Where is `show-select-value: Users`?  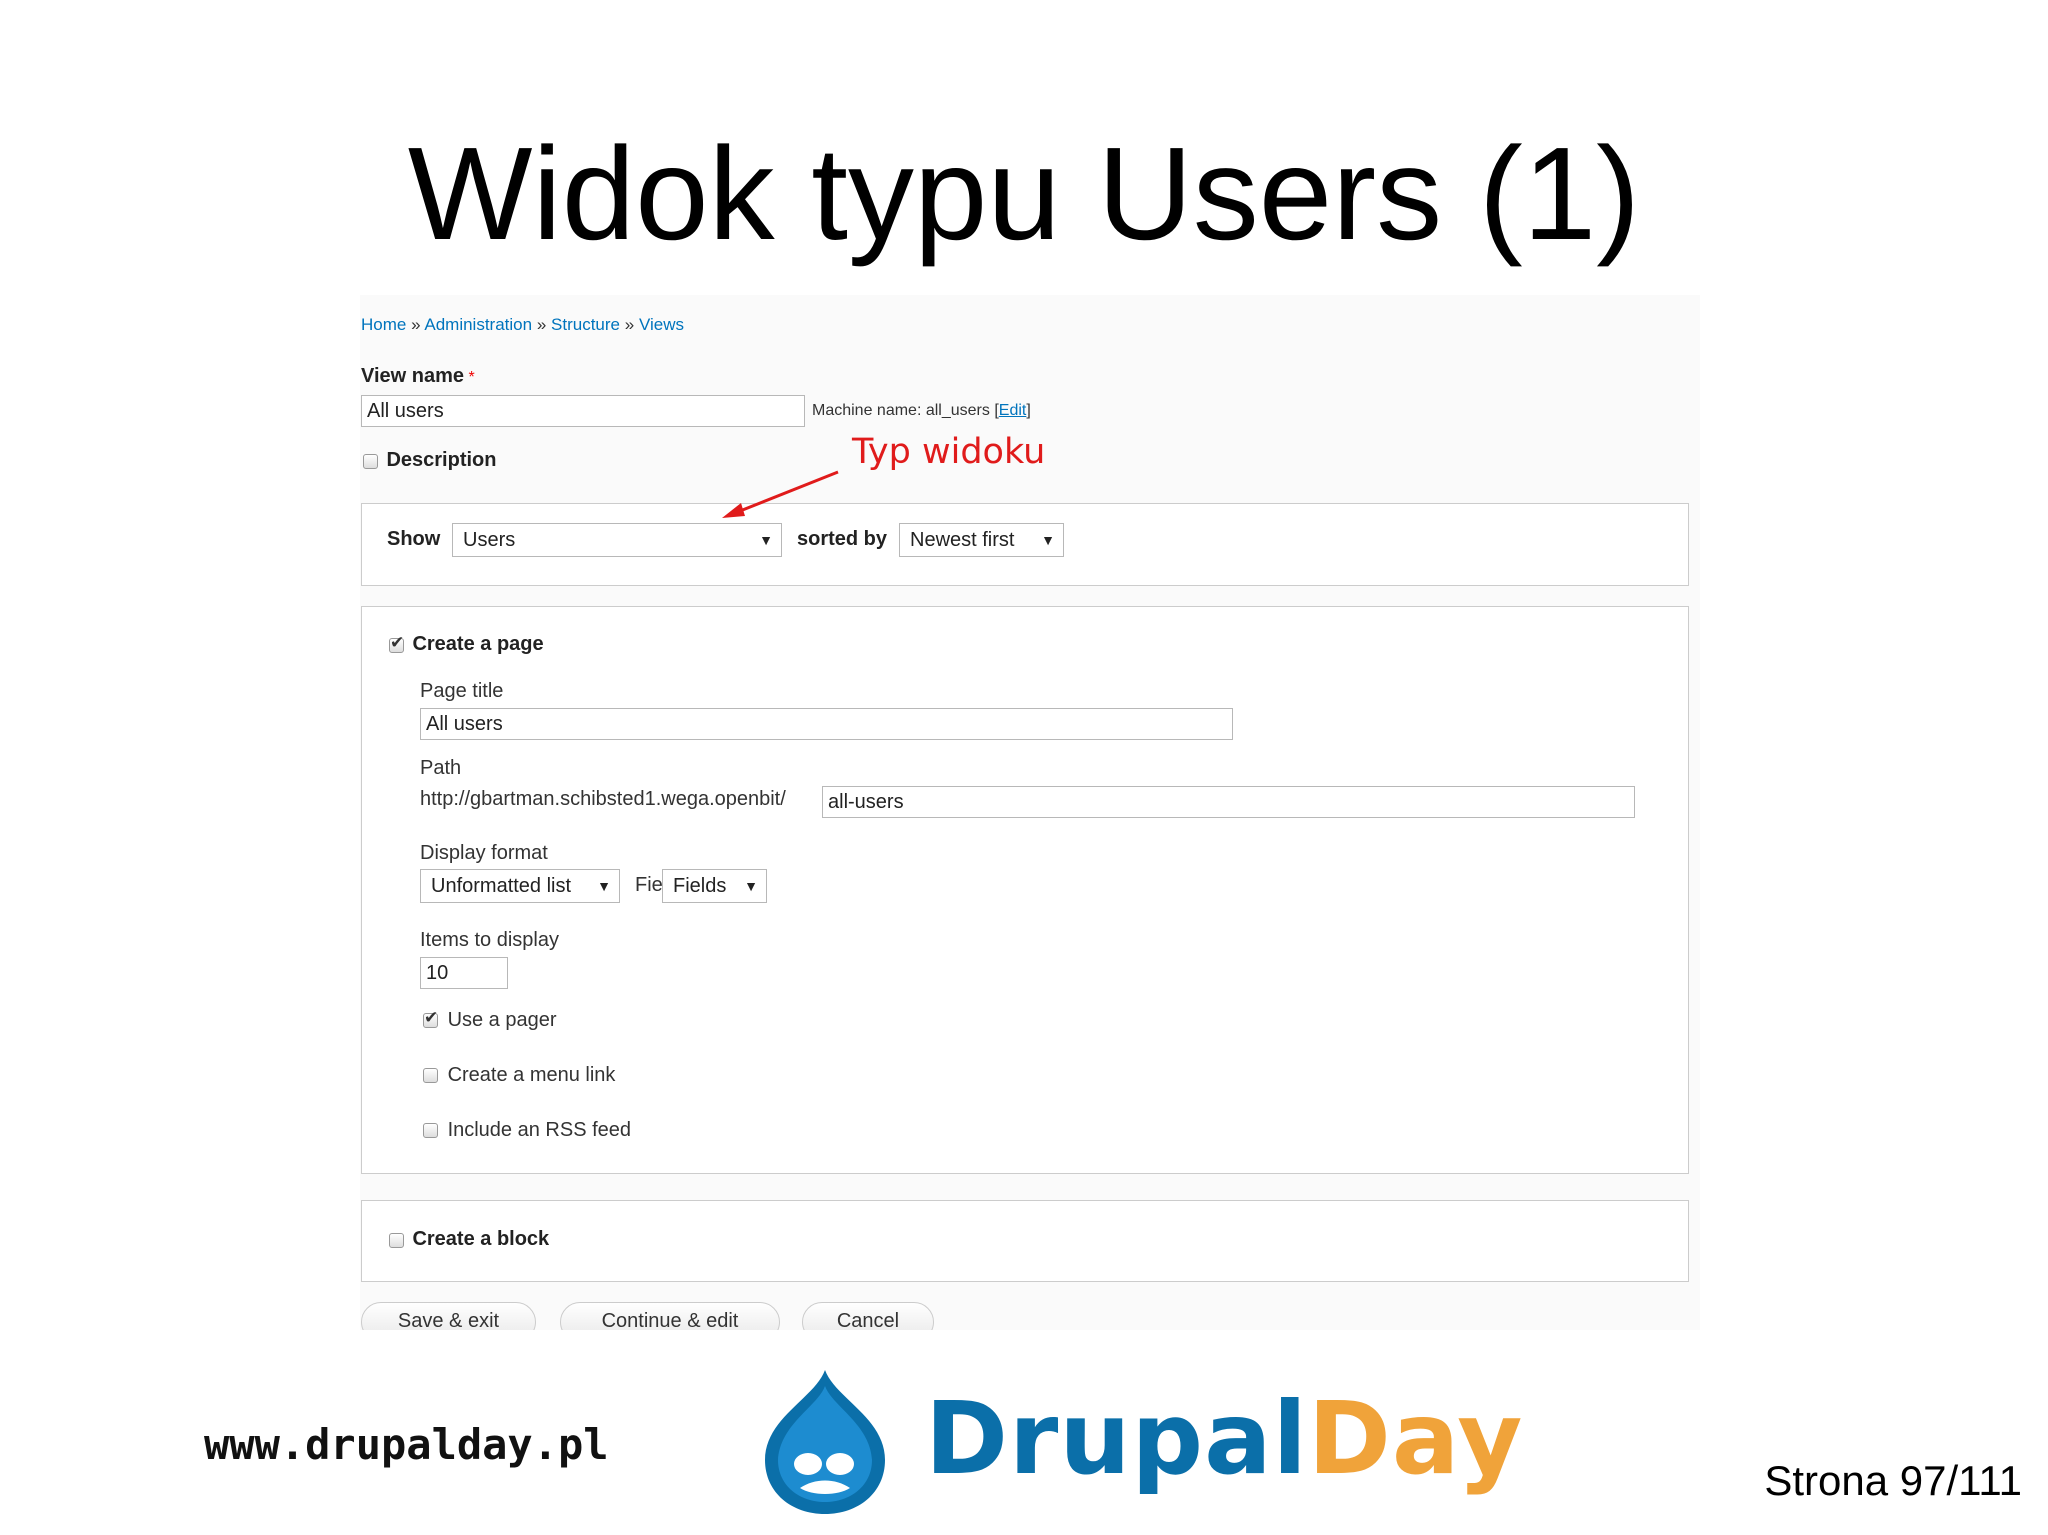 show-select-value: Users is located at coordinates (489, 540).